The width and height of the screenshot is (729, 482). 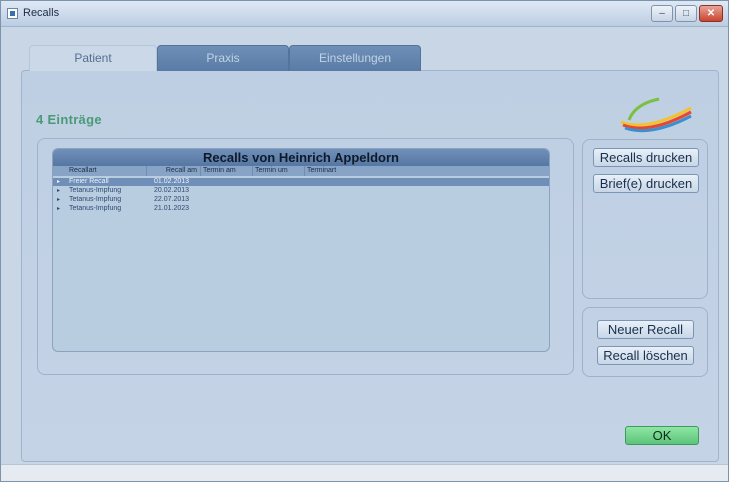 What do you see at coordinates (301, 191) in the screenshot?
I see `table-row: ▸ Tetanus-Impfung 20.02.2013` at bounding box center [301, 191].